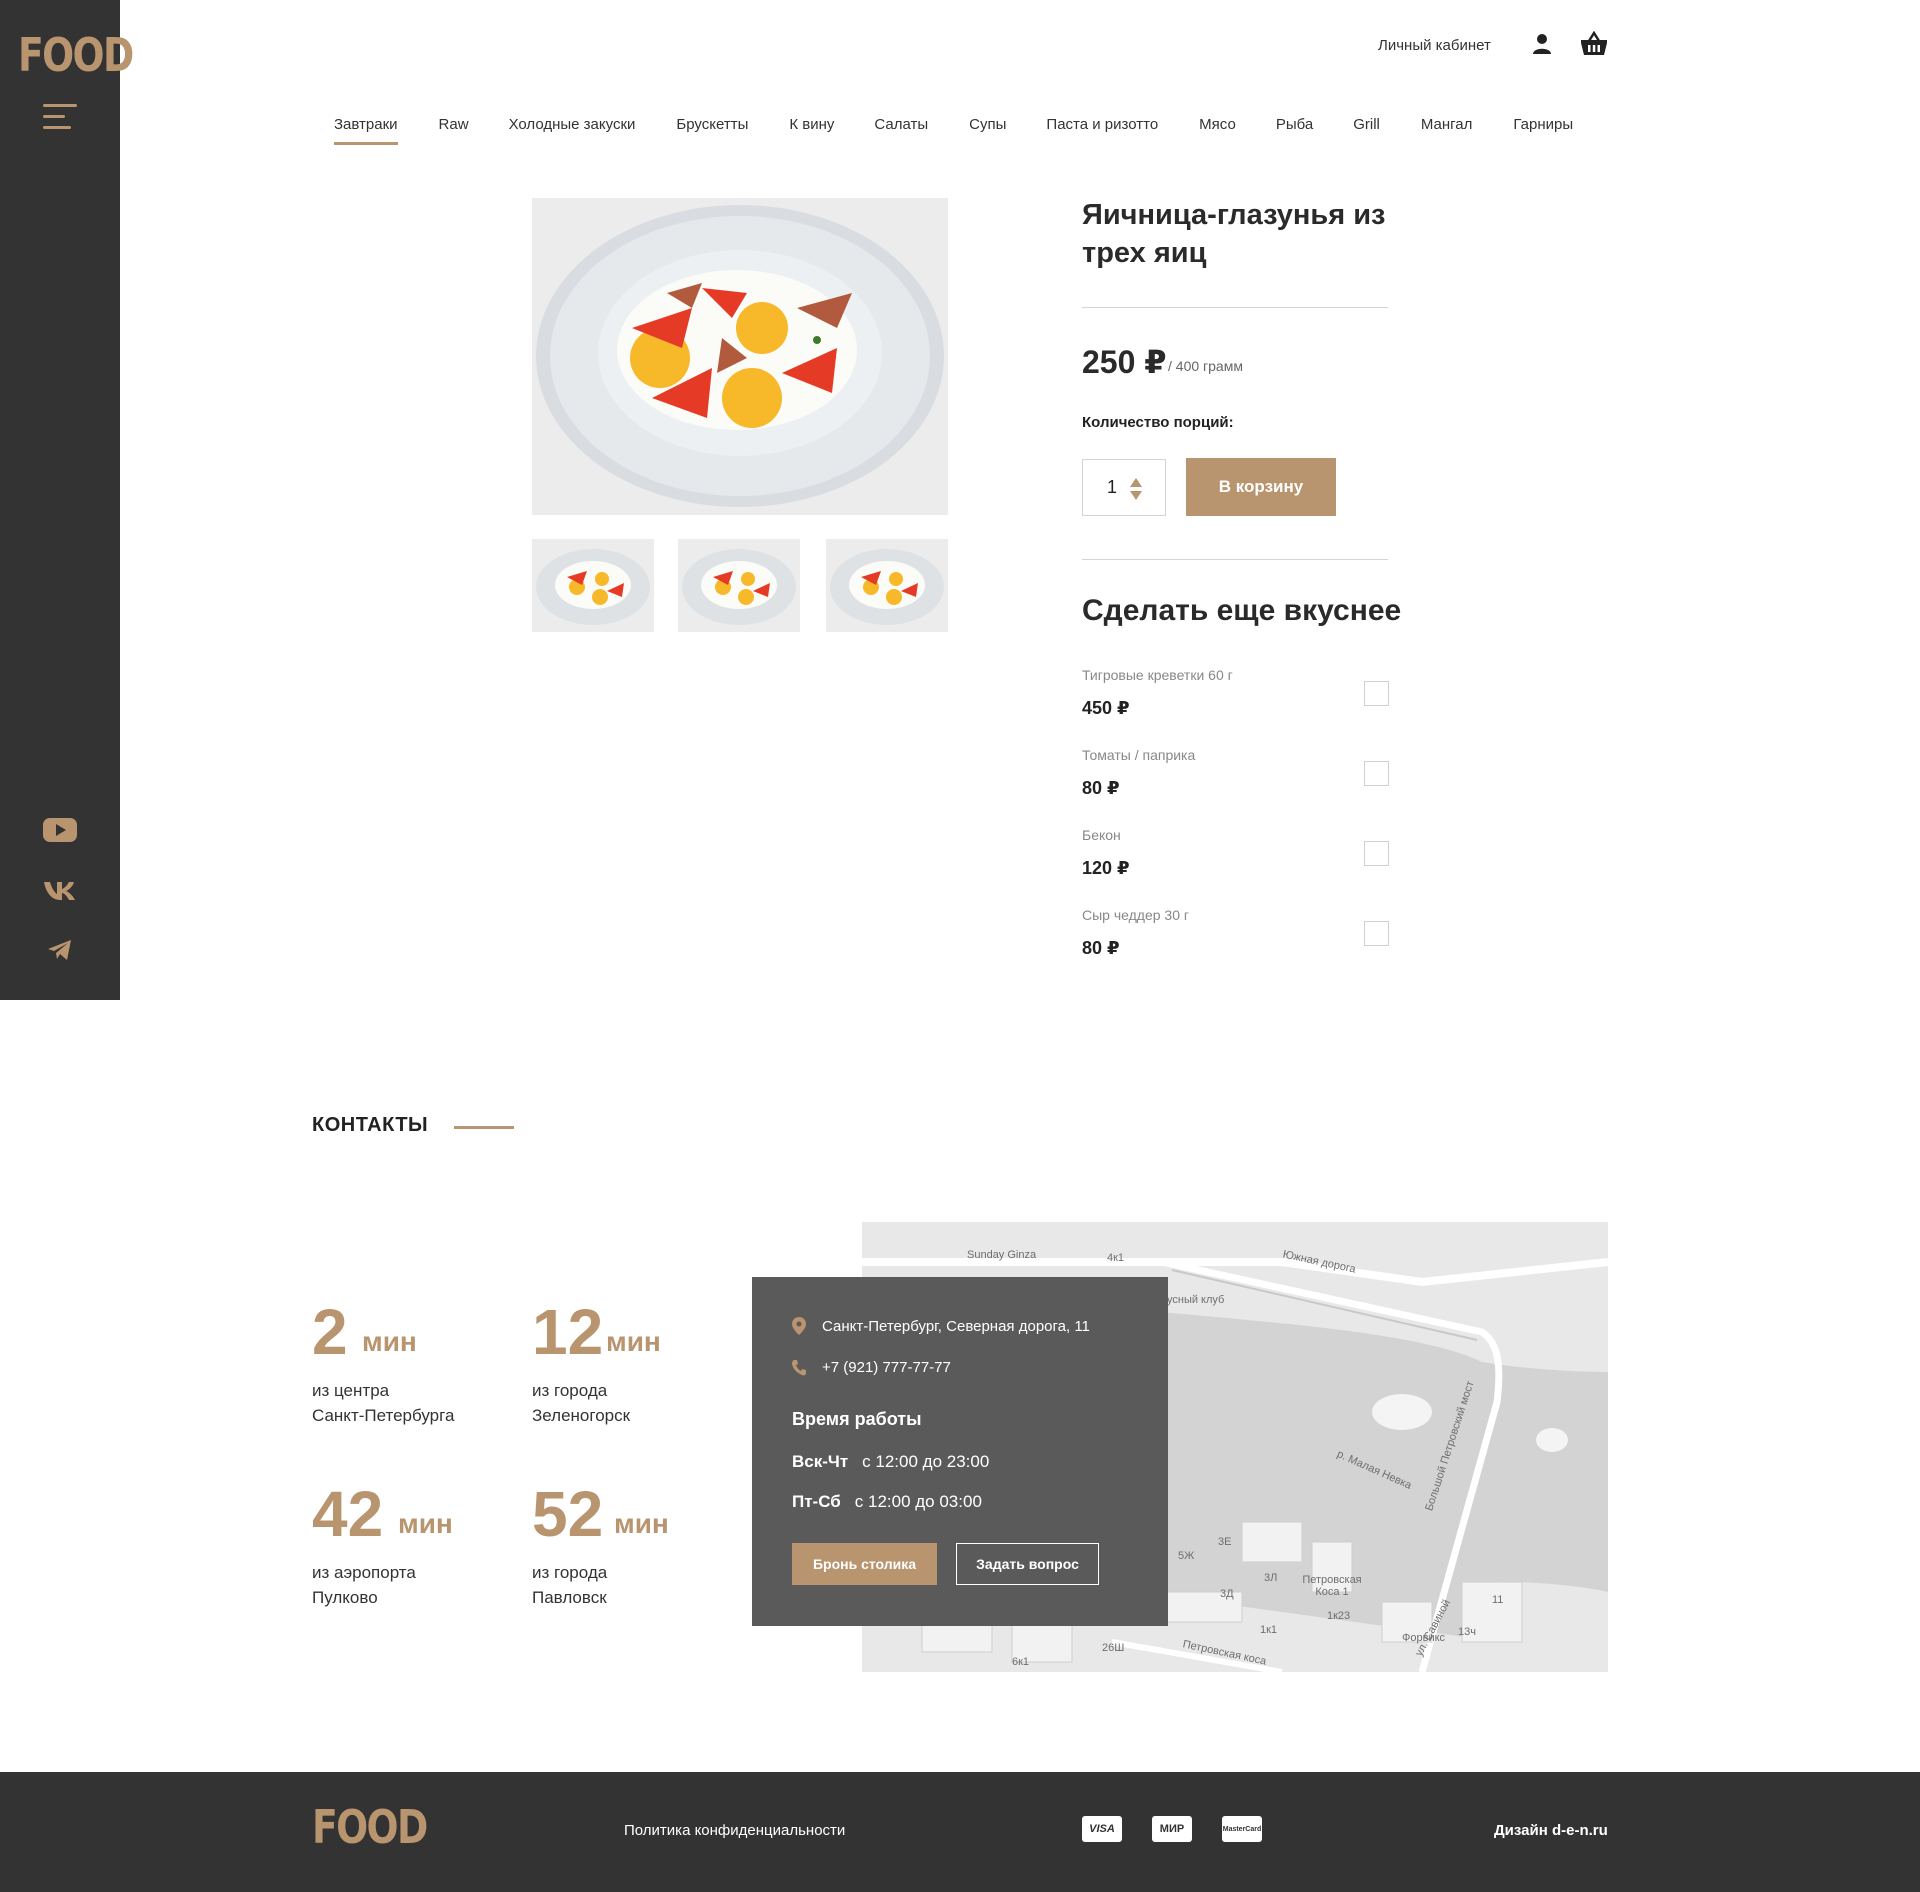 The image size is (1920, 1892). Describe the element at coordinates (1543, 130) in the screenshot. I see `nav-item-garnish: Гарниры` at that location.